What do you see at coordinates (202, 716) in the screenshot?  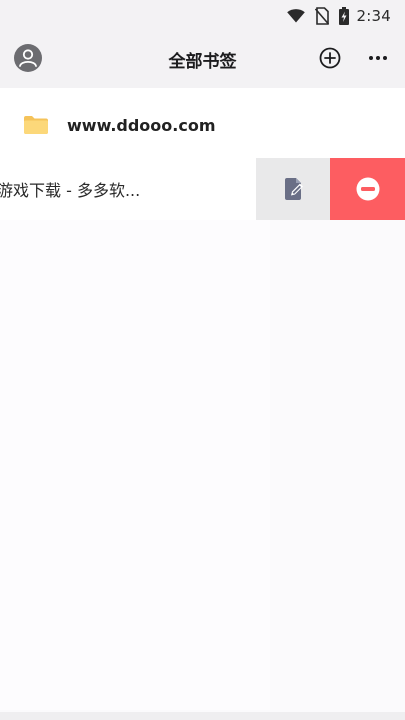 I see `bottom-edge` at bounding box center [202, 716].